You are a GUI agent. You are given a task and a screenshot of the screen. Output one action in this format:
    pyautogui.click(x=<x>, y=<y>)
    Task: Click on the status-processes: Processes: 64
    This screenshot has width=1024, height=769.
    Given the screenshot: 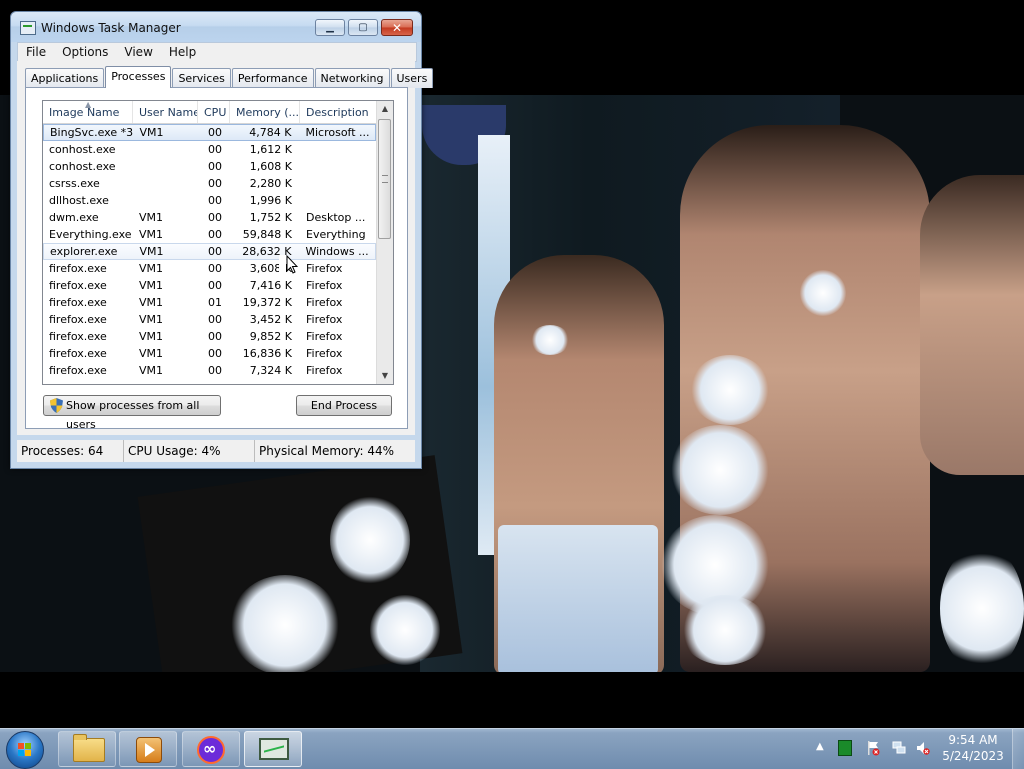 What is the action you would take?
    pyautogui.click(x=70, y=451)
    